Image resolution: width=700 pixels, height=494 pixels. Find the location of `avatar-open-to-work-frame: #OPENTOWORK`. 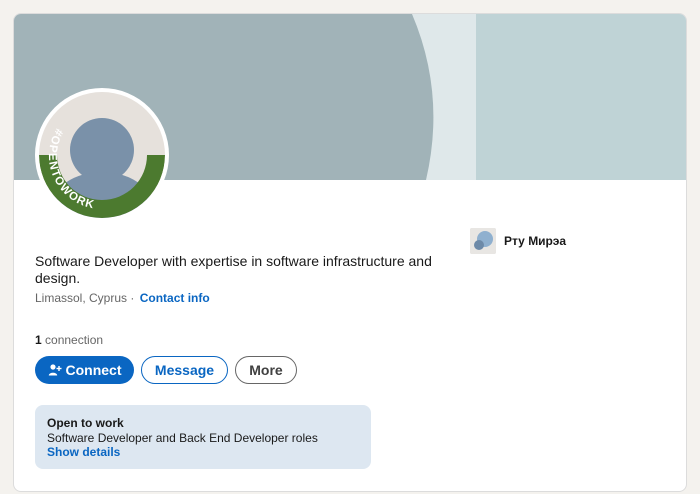

avatar-open-to-work-frame: #OPENTOWORK is located at coordinates (102, 155).